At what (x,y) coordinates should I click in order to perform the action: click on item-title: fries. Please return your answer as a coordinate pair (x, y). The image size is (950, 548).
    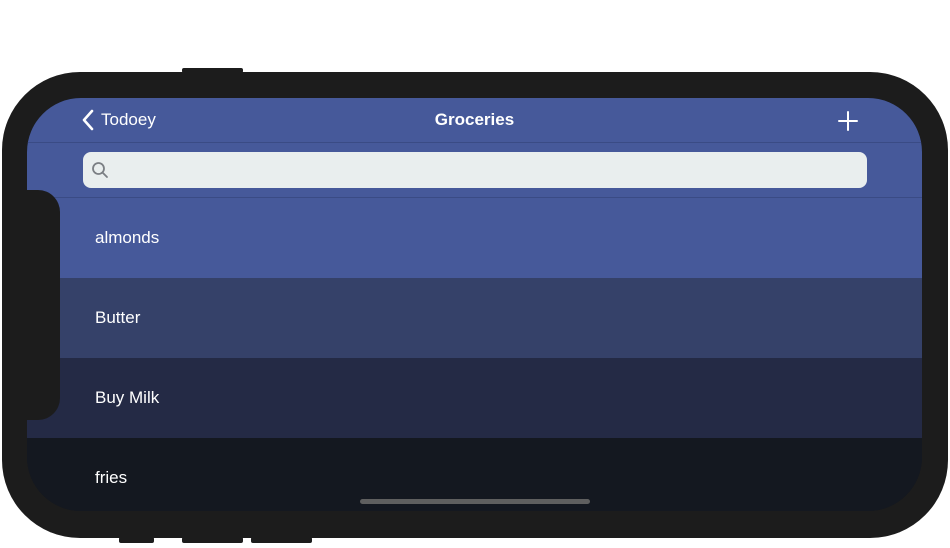
    Looking at the image, I should click on (111, 477).